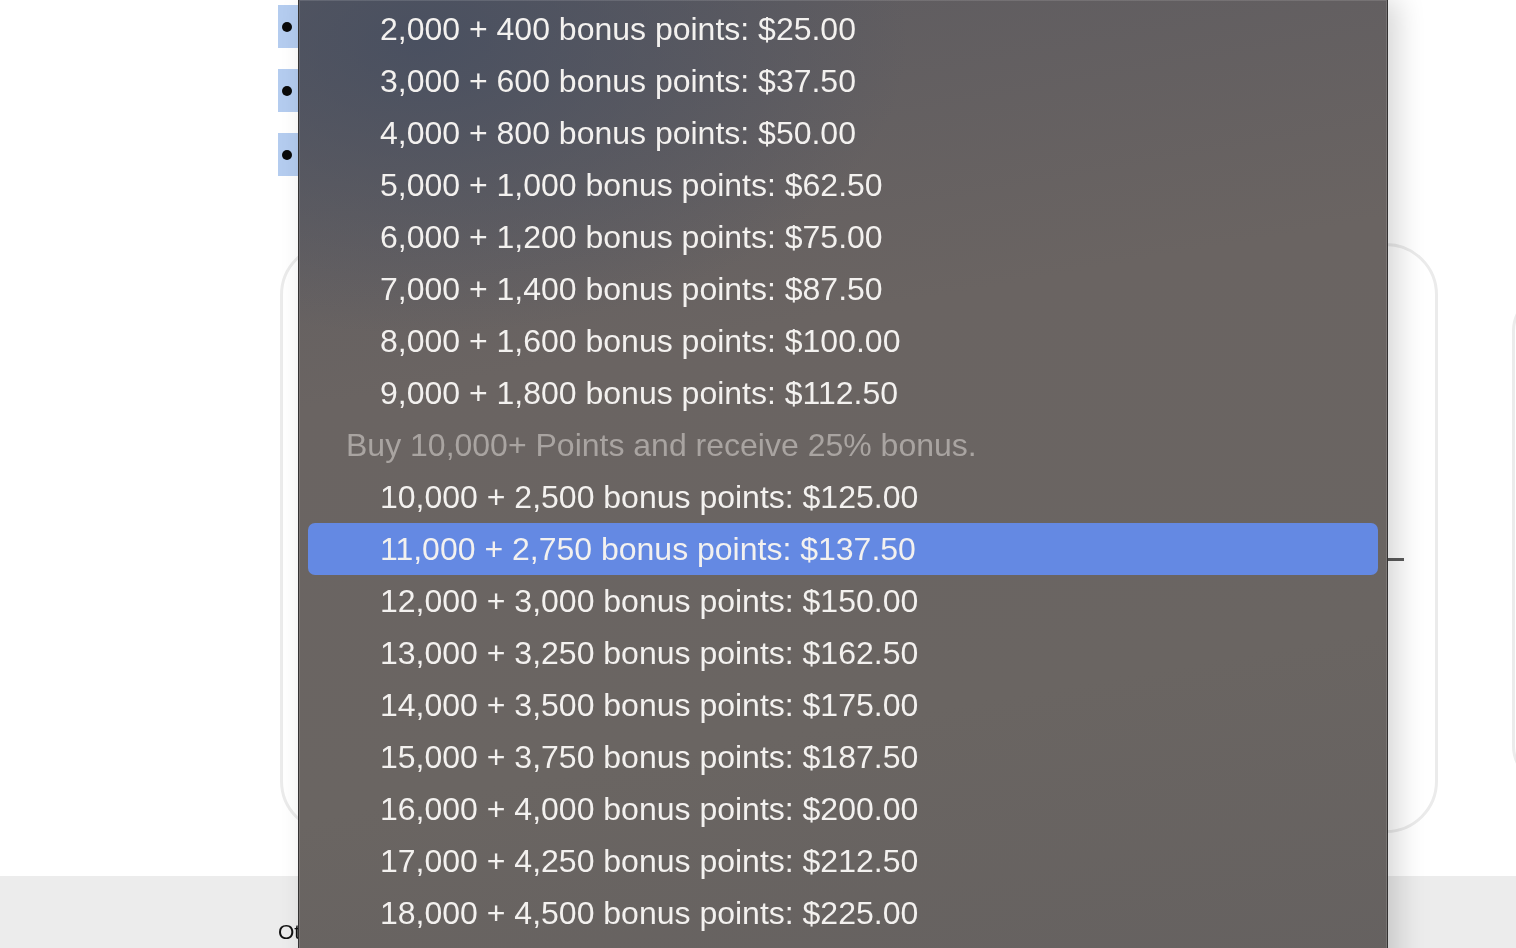 This screenshot has width=1516, height=948. I want to click on menu-item: 15,000 + 3,750 bonus points: $187.50, so click(843, 757).